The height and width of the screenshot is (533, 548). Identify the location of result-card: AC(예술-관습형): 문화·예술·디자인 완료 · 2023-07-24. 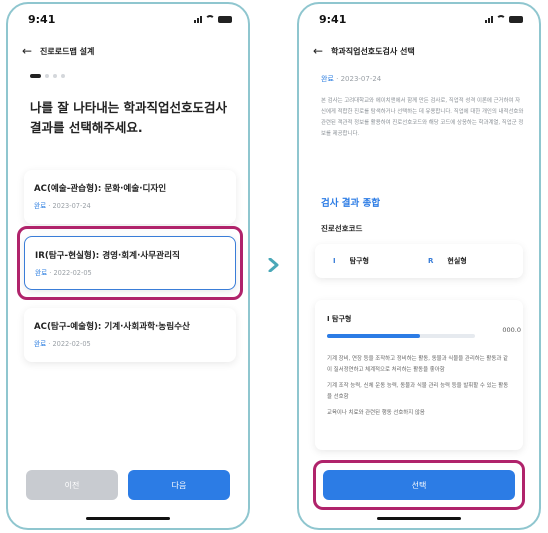
(130, 197).